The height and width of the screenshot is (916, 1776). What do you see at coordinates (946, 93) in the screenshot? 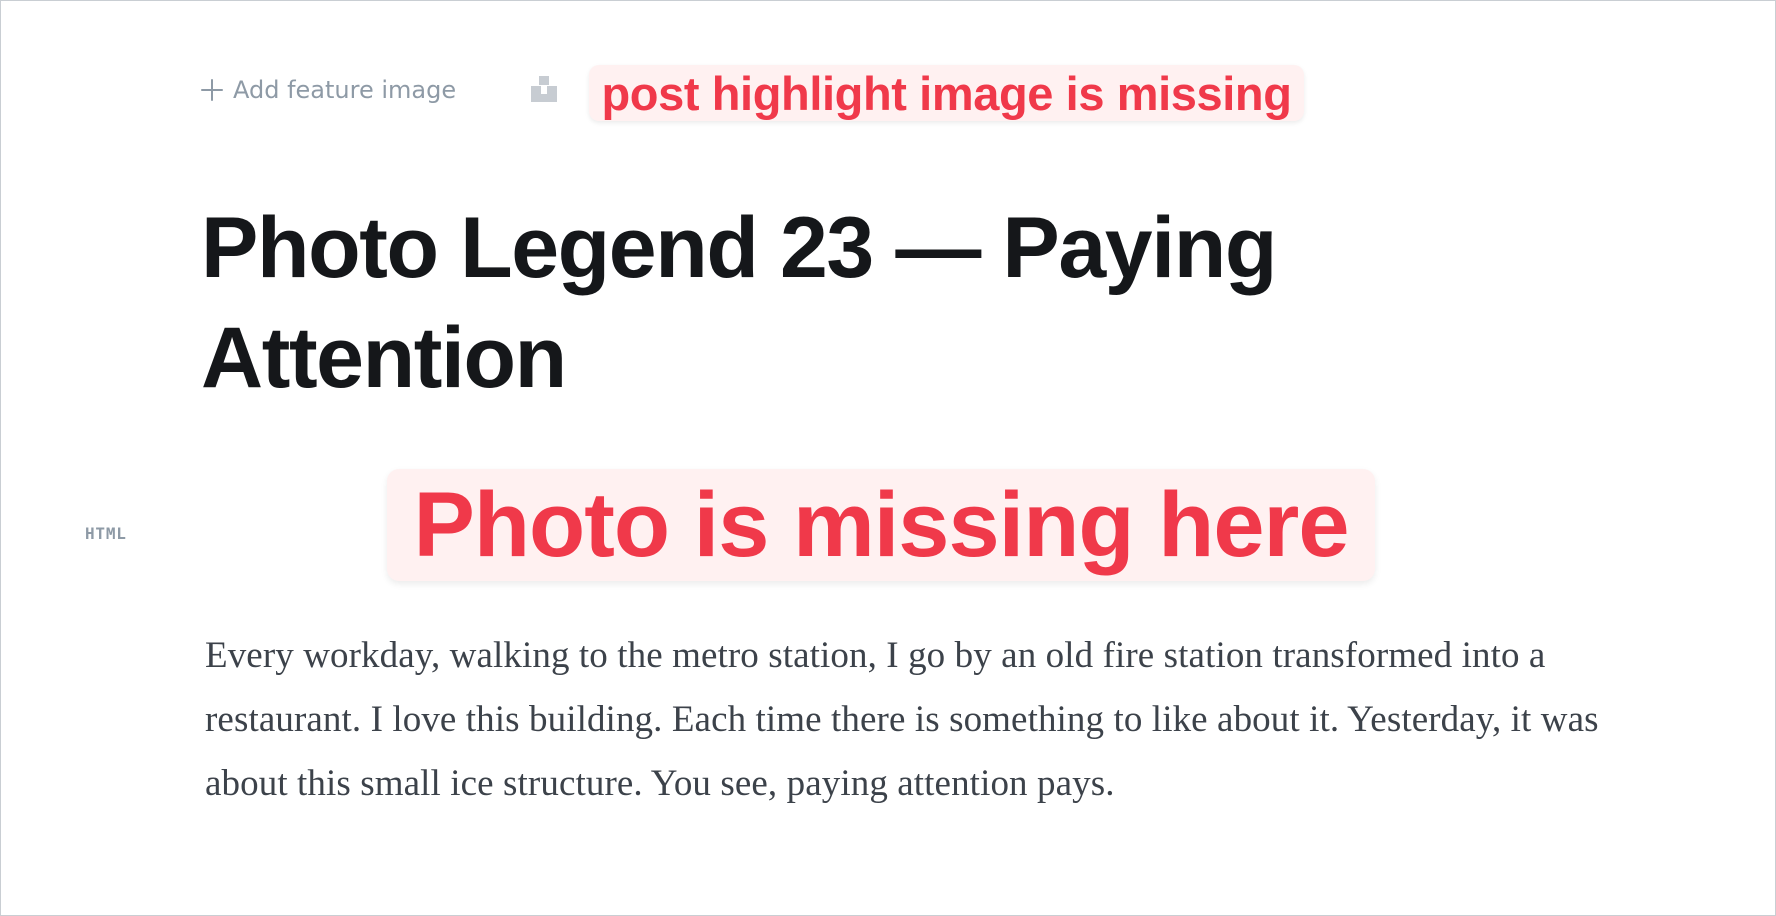
I see `post-highlight-image-missing-notice: post highlight image is missing` at bounding box center [946, 93].